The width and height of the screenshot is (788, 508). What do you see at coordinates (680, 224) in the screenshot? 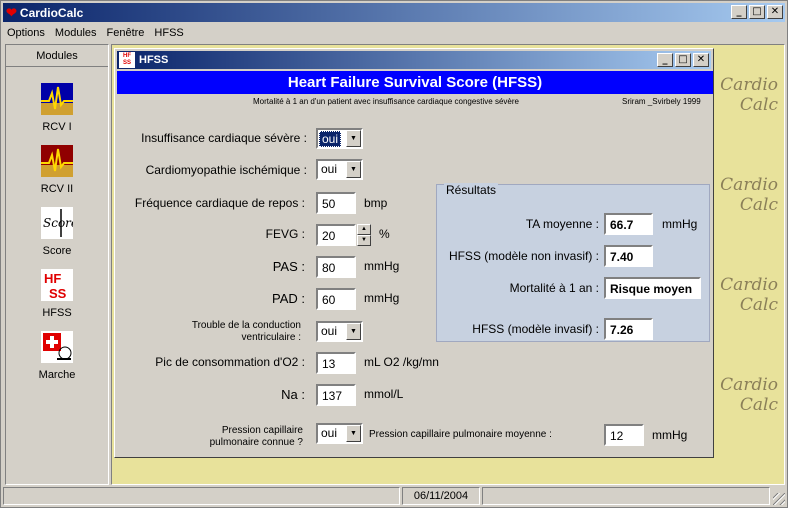
I see `ta-unit: mmHg` at bounding box center [680, 224].